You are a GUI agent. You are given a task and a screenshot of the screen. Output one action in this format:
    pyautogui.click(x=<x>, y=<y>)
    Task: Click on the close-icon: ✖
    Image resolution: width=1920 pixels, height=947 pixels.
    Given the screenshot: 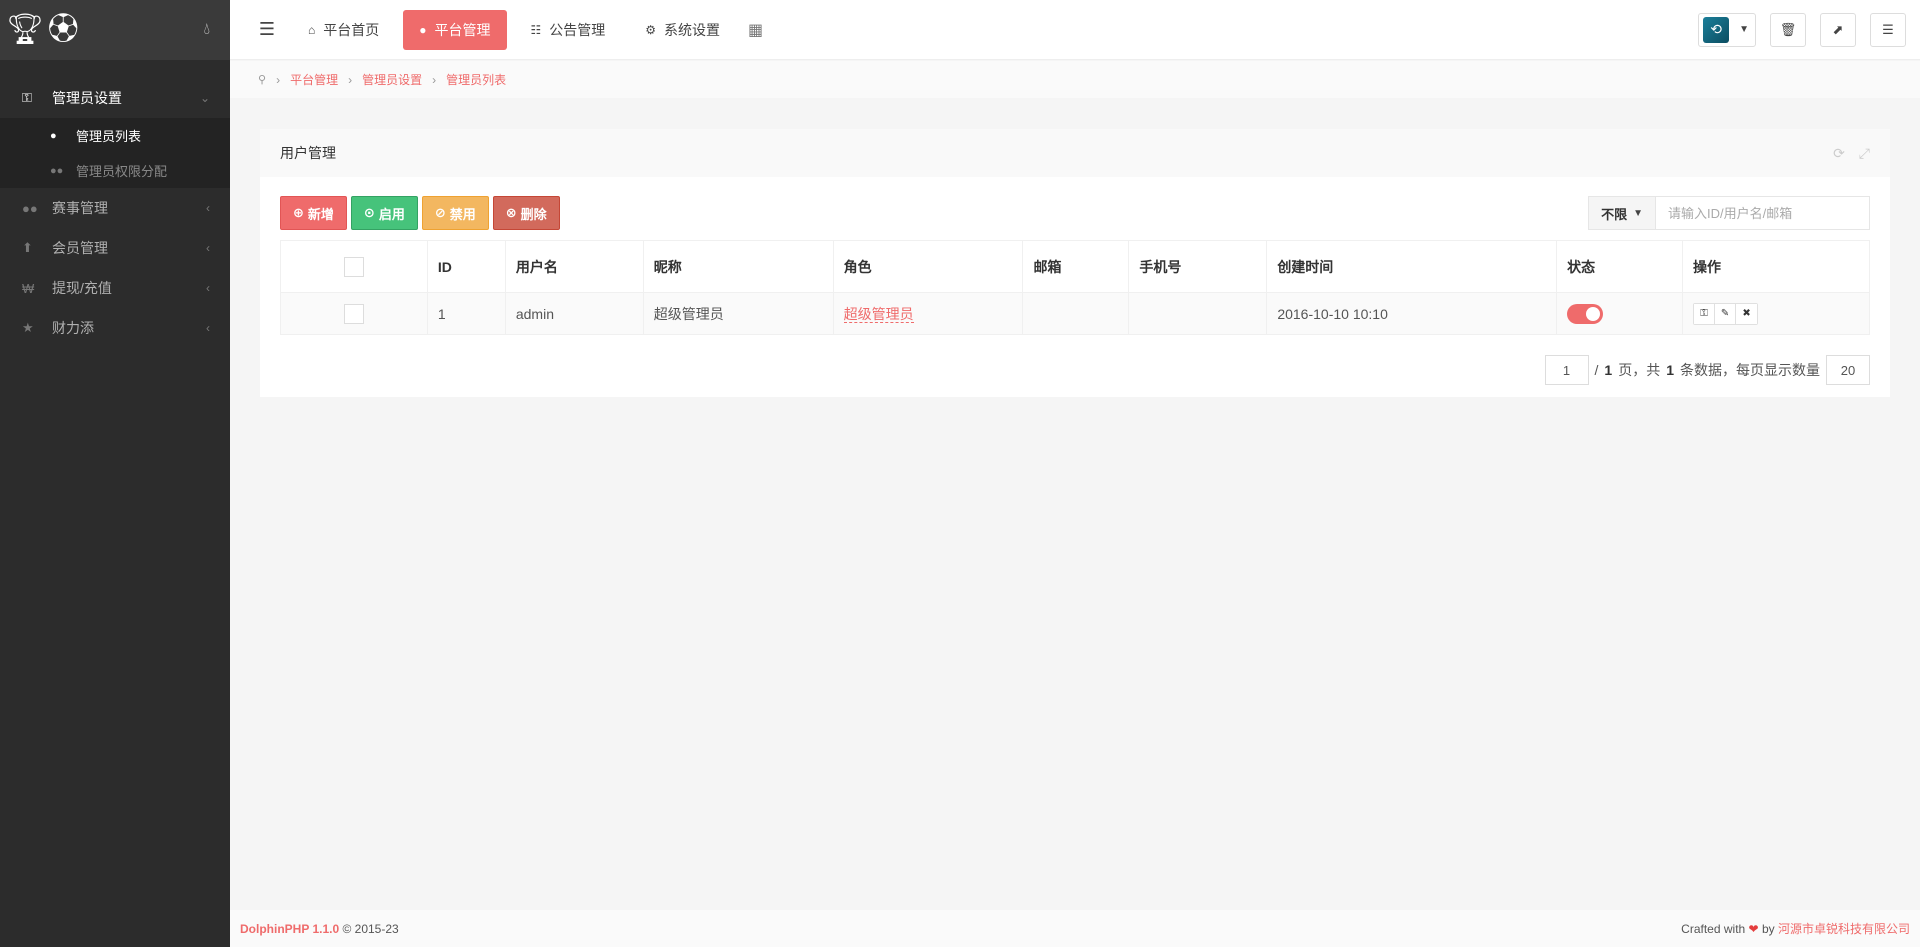 What is the action you would take?
    pyautogui.click(x=1747, y=313)
    